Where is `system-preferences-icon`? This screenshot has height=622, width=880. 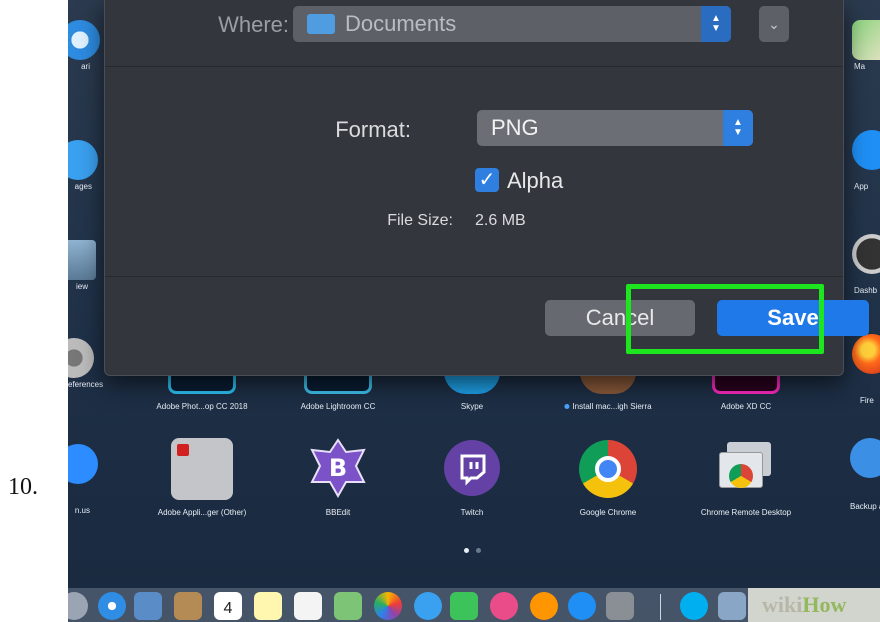 system-preferences-icon is located at coordinates (81, 358).